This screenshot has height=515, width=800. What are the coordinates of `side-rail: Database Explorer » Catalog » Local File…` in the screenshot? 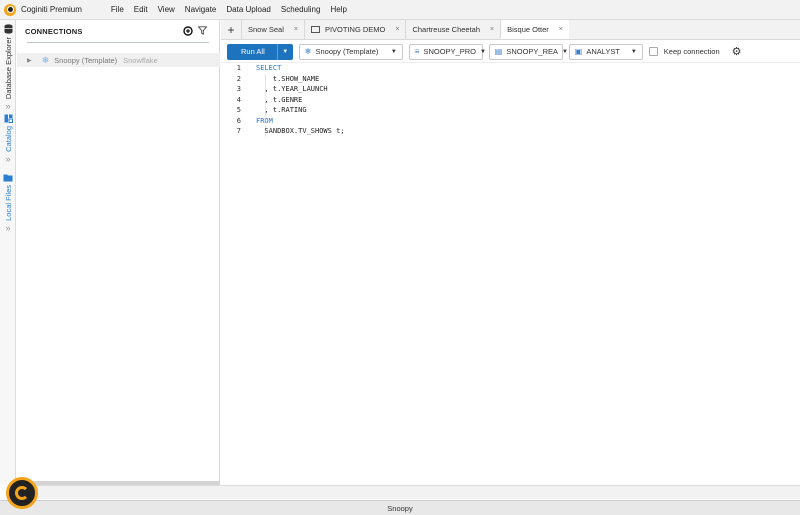 It's located at (8, 252).